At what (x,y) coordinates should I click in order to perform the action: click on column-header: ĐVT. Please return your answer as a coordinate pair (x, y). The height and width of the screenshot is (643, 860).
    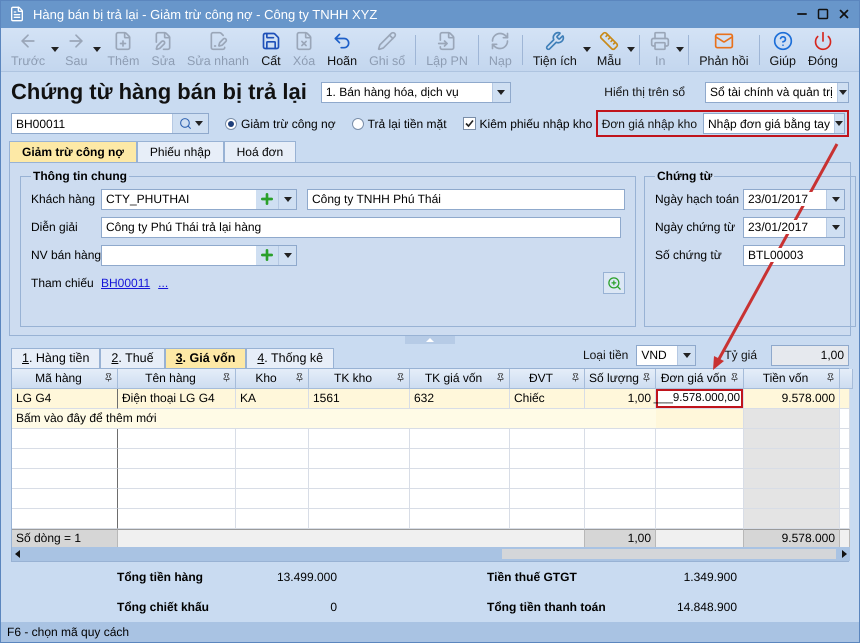
    Looking at the image, I should click on (547, 378).